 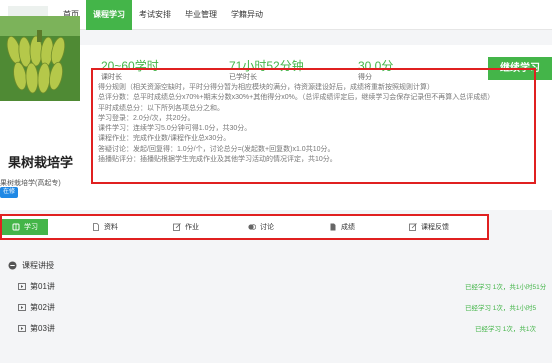 I want to click on edit-icon, so click(x=177, y=227).